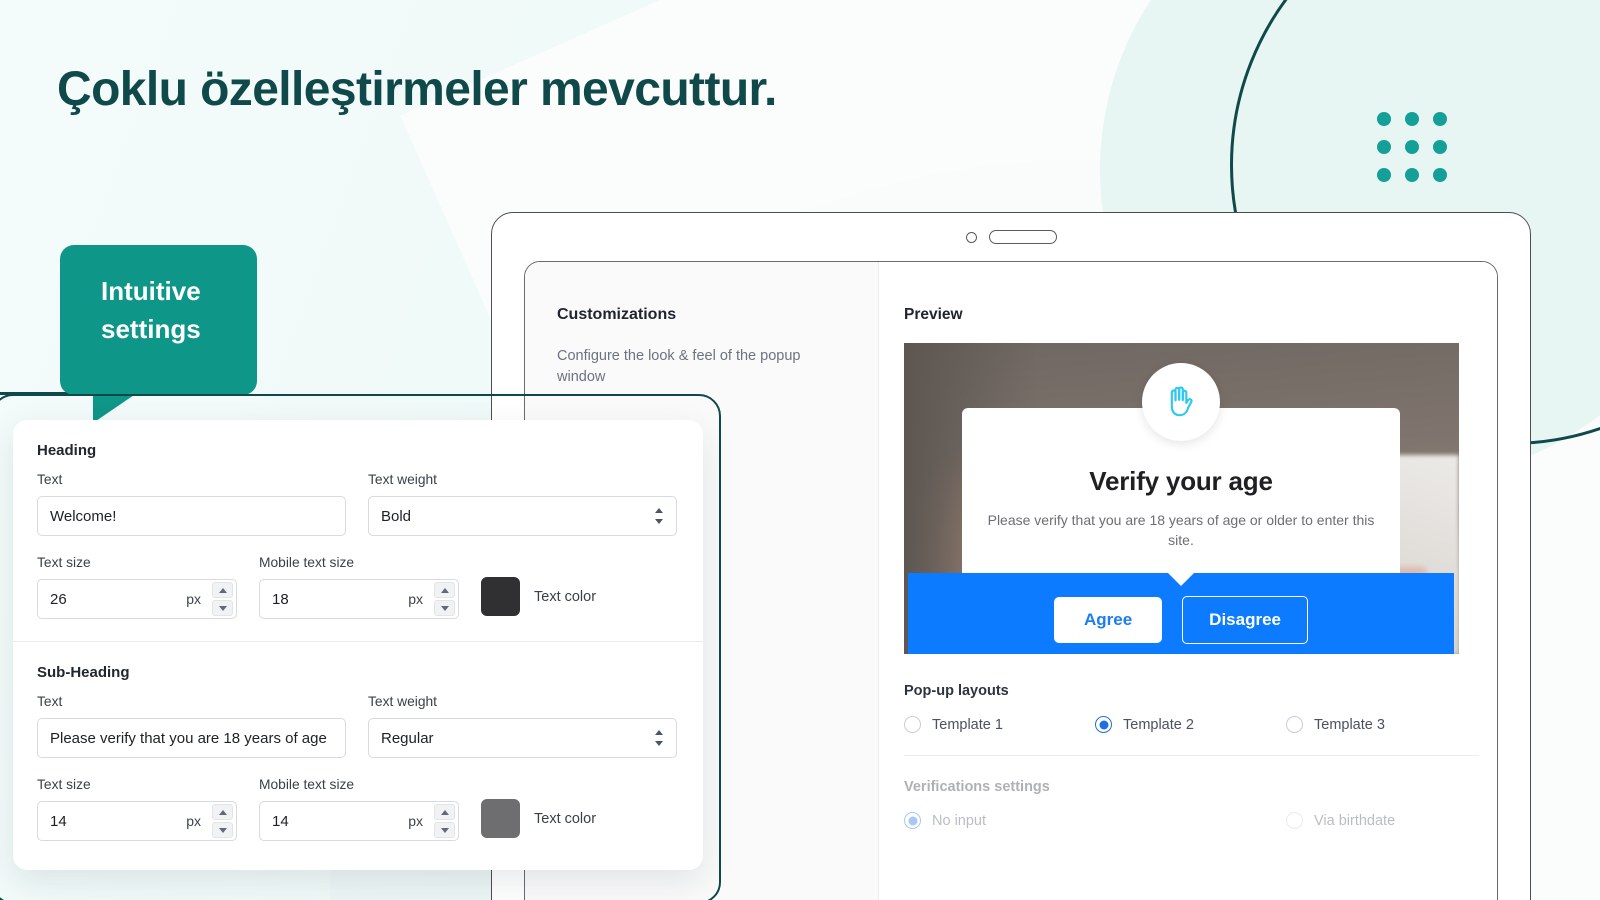 Image resolution: width=1600 pixels, height=900 pixels. I want to click on subheading-text-row: Text Text weight, so click(357, 726).